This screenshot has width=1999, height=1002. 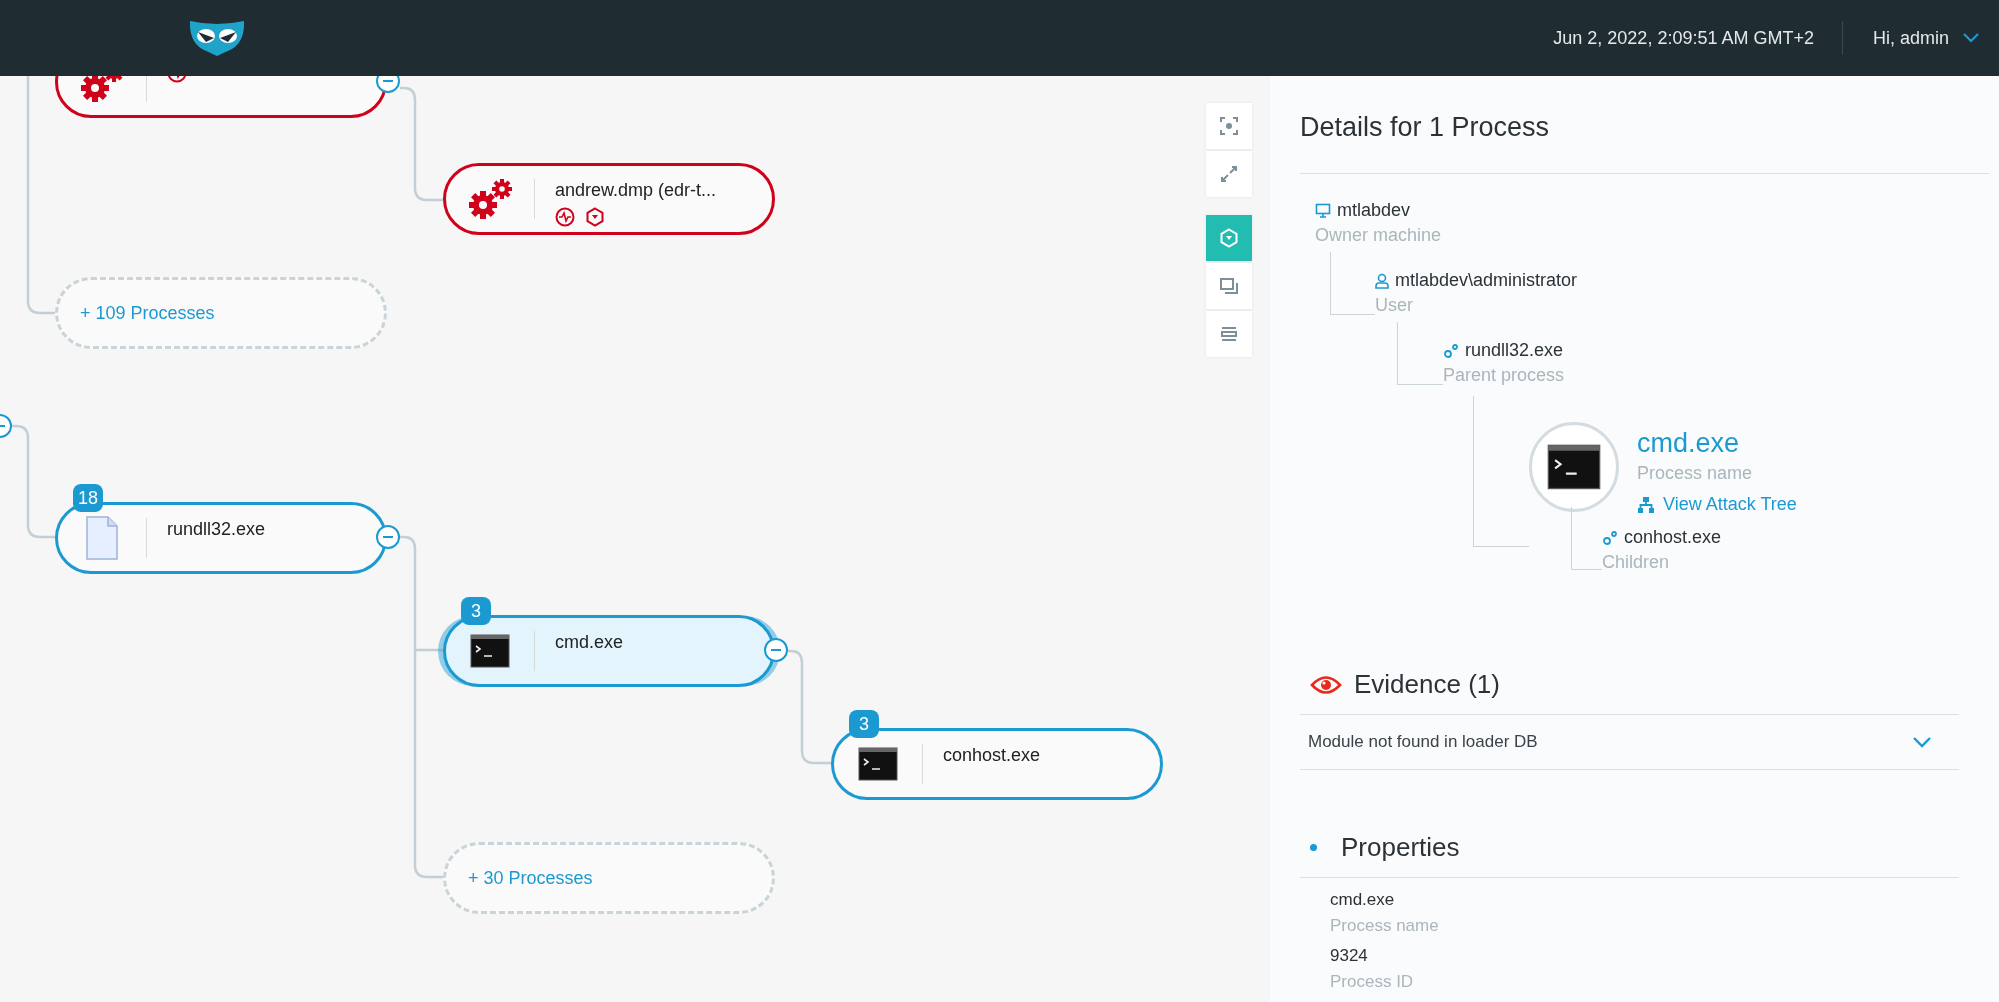 I want to click on field-value: mtlabdev\administrator, so click(x=1486, y=280).